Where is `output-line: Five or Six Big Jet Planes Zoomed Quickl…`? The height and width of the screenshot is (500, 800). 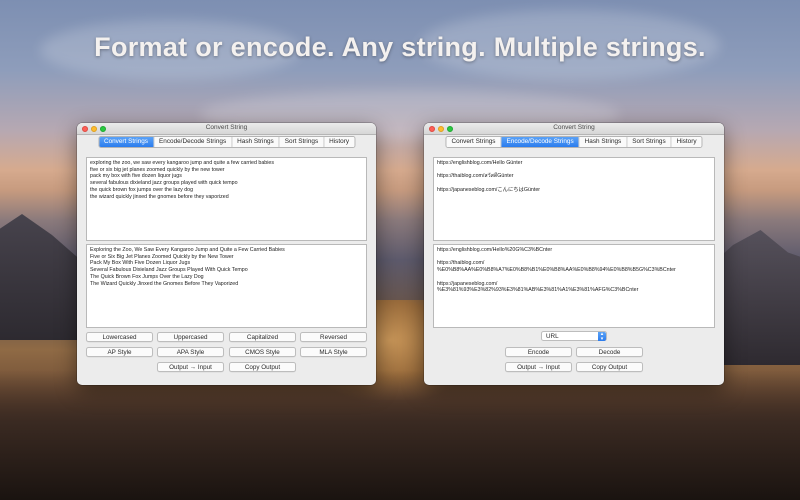 output-line: Five or Six Big Jet Planes Zoomed Quickl… is located at coordinates (162, 256).